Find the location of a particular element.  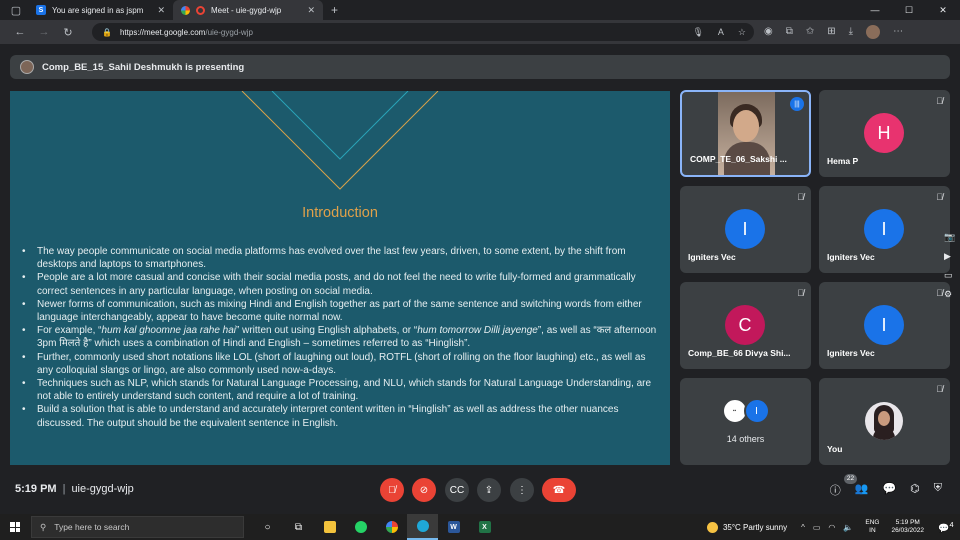

others-tile: ▪▪ I 14 others is located at coordinates (745, 421).